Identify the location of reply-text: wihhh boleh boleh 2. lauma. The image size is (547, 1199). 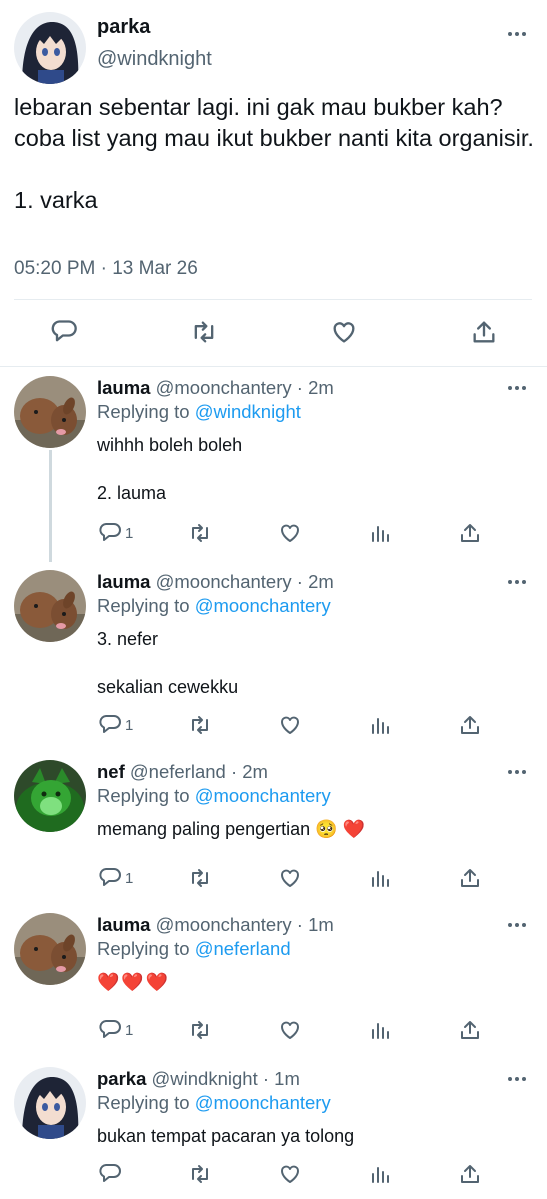
(170, 469).